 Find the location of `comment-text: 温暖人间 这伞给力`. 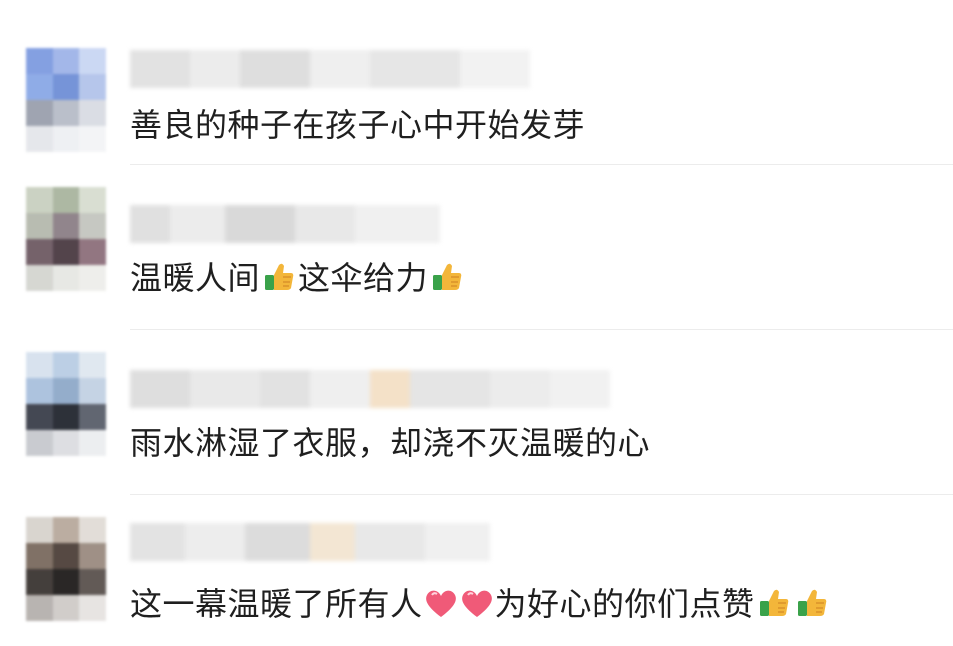

comment-text: 温暖人间 这伞给力 is located at coordinates (298, 276).